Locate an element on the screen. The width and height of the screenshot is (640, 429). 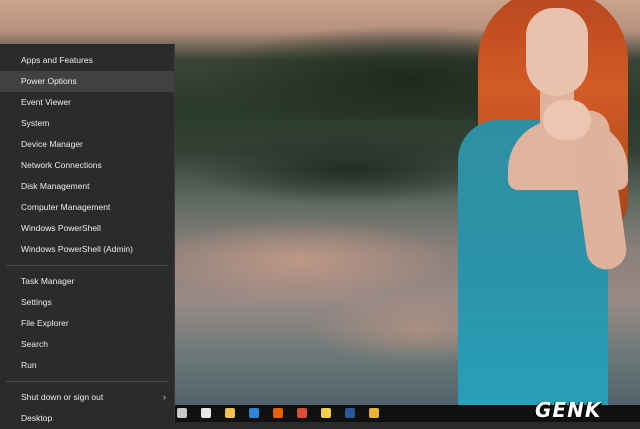
mail-icon is located at coordinates (206, 413).